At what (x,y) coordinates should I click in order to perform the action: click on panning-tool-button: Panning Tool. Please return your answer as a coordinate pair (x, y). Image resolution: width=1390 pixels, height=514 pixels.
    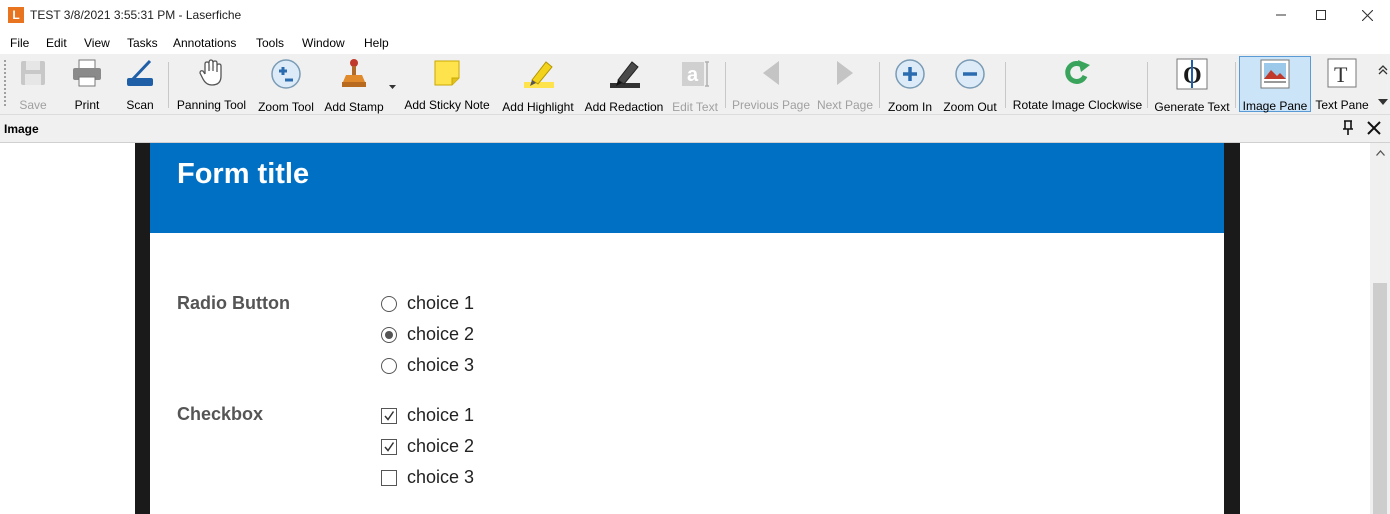
    Looking at the image, I should click on (211, 84).